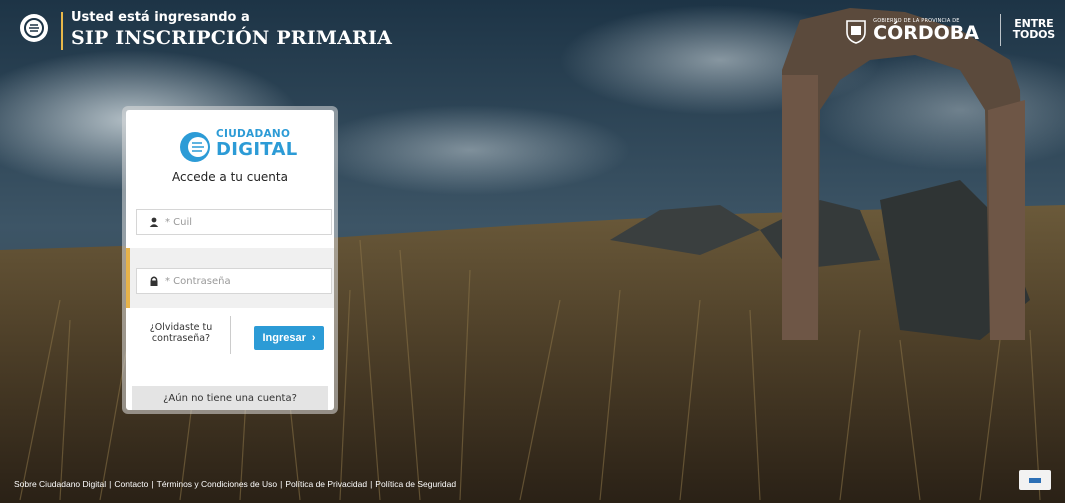 Image resolution: width=1065 pixels, height=503 pixels. What do you see at coordinates (217, 484) in the screenshot?
I see `footer-link-terms: Términos y Condiciones de Uso` at bounding box center [217, 484].